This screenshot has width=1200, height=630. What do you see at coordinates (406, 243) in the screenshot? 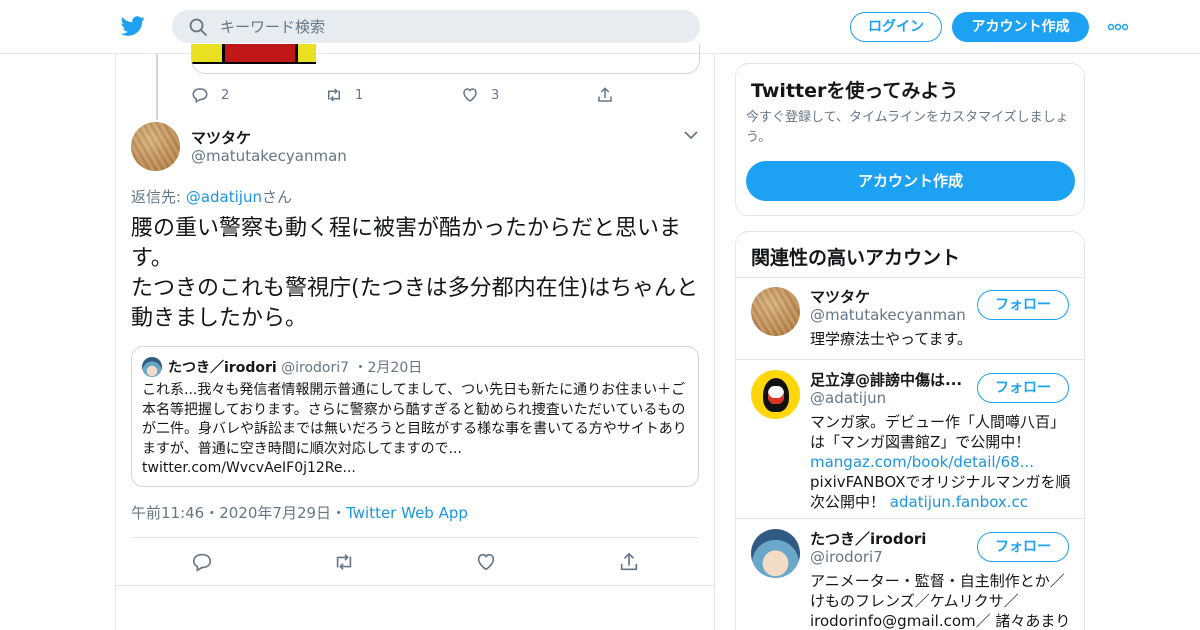
I see `tweet-text-line: 腰の重い警察も動く程に被害が酷かったからだと思います。` at bounding box center [406, 243].